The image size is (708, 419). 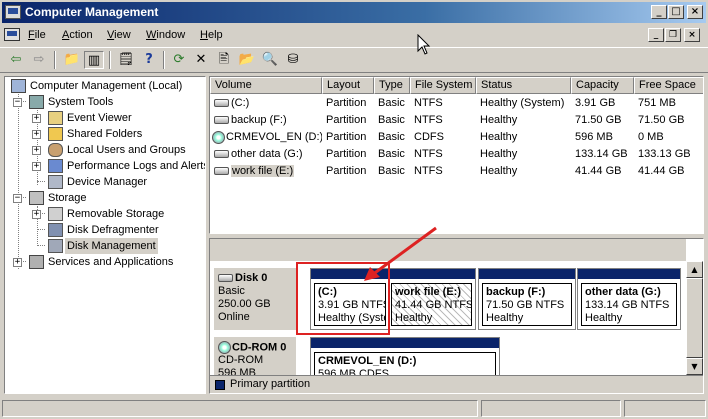 What do you see at coordinates (270, 60) in the screenshot?
I see `search-icon: 🔍` at bounding box center [270, 60].